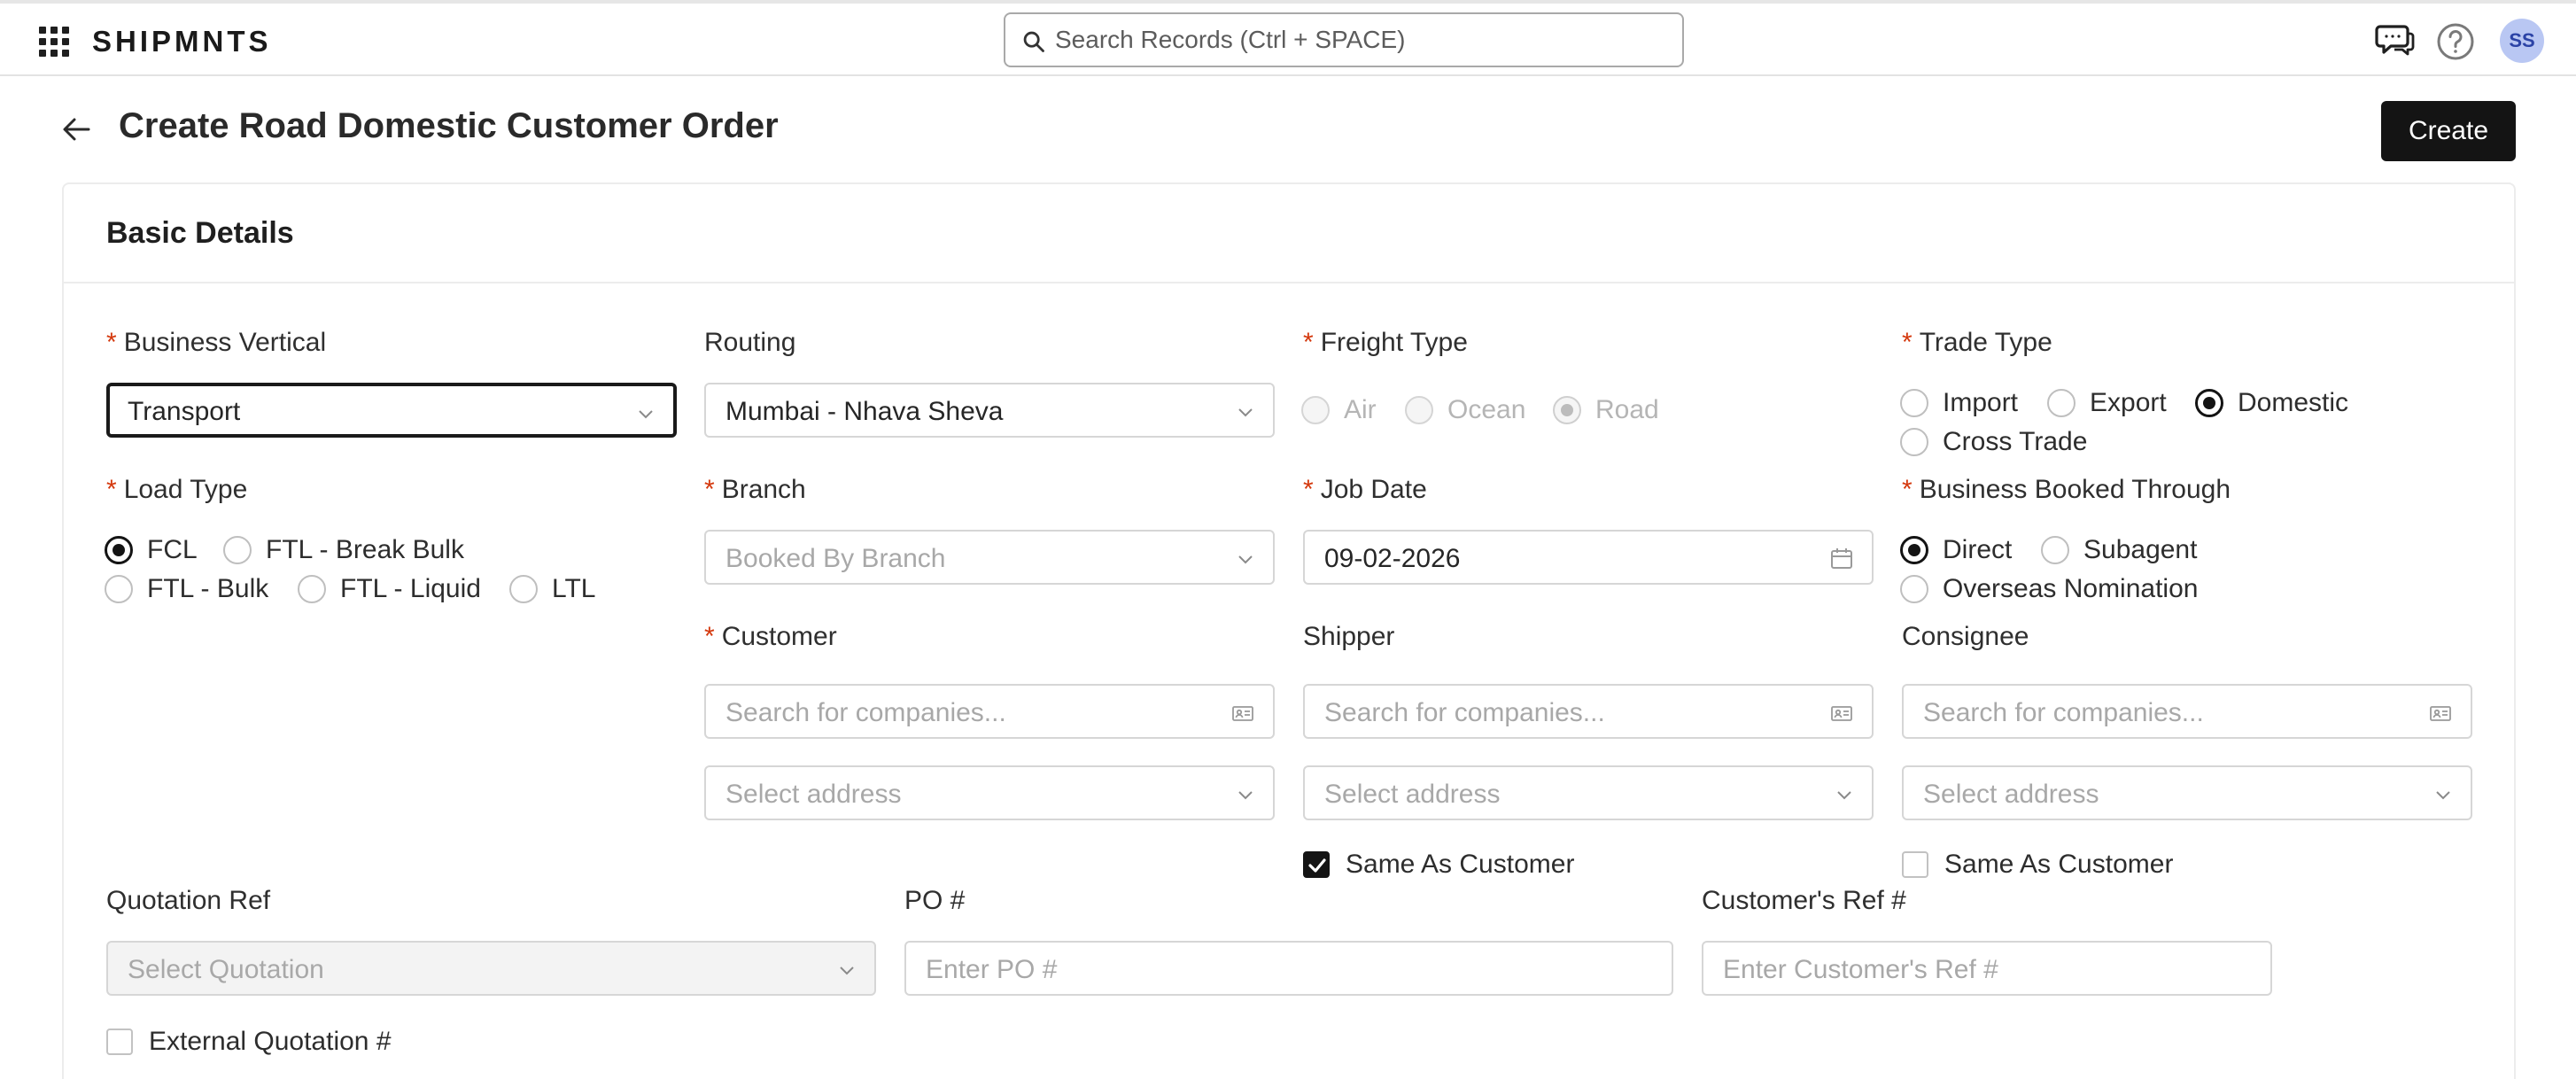 The width and height of the screenshot is (2576, 1079). Describe the element at coordinates (770, 636) in the screenshot. I see `customer-label: * Customer` at that location.